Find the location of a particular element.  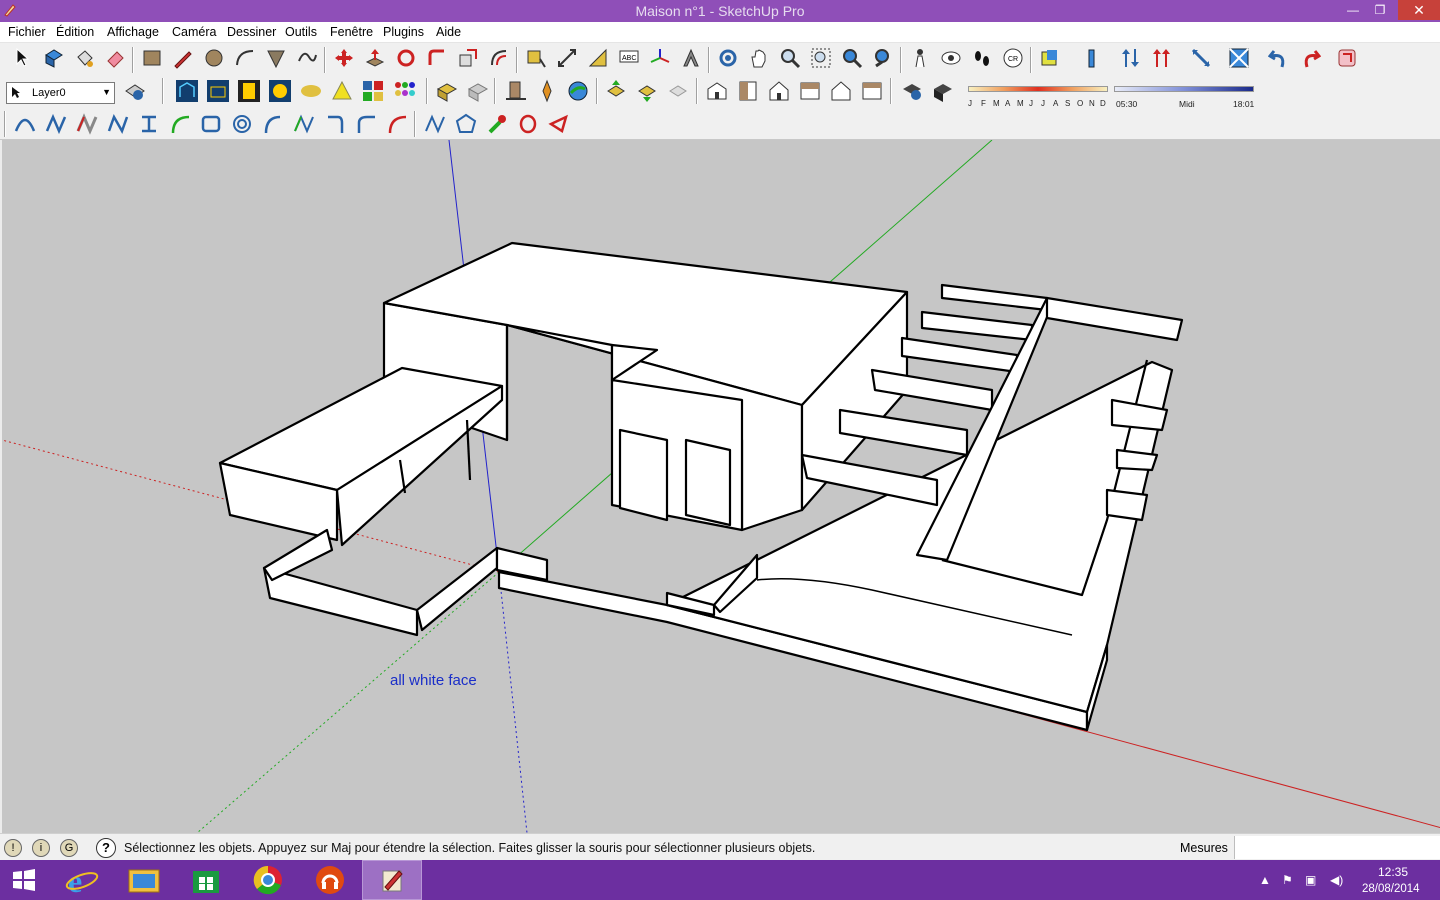

network-icon: ▣ is located at coordinates (1310, 880).